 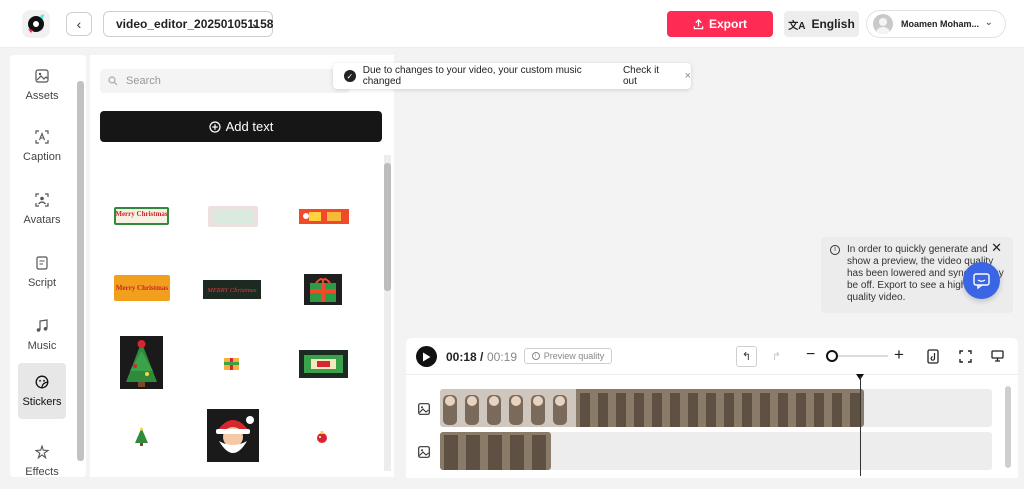 I want to click on avatar, so click(x=883, y=24).